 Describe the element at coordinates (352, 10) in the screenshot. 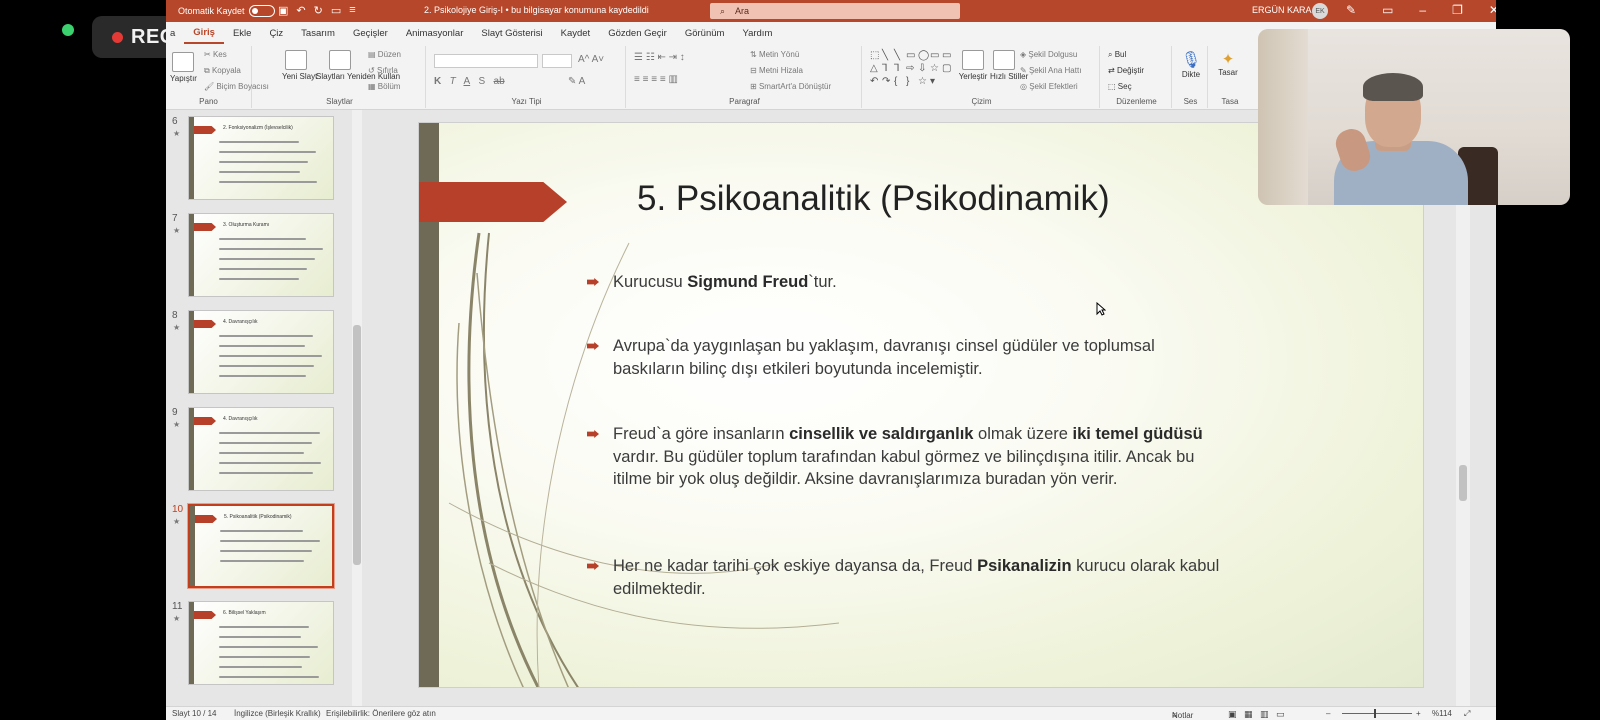

I see `customize-qat-icon: ≡` at that location.